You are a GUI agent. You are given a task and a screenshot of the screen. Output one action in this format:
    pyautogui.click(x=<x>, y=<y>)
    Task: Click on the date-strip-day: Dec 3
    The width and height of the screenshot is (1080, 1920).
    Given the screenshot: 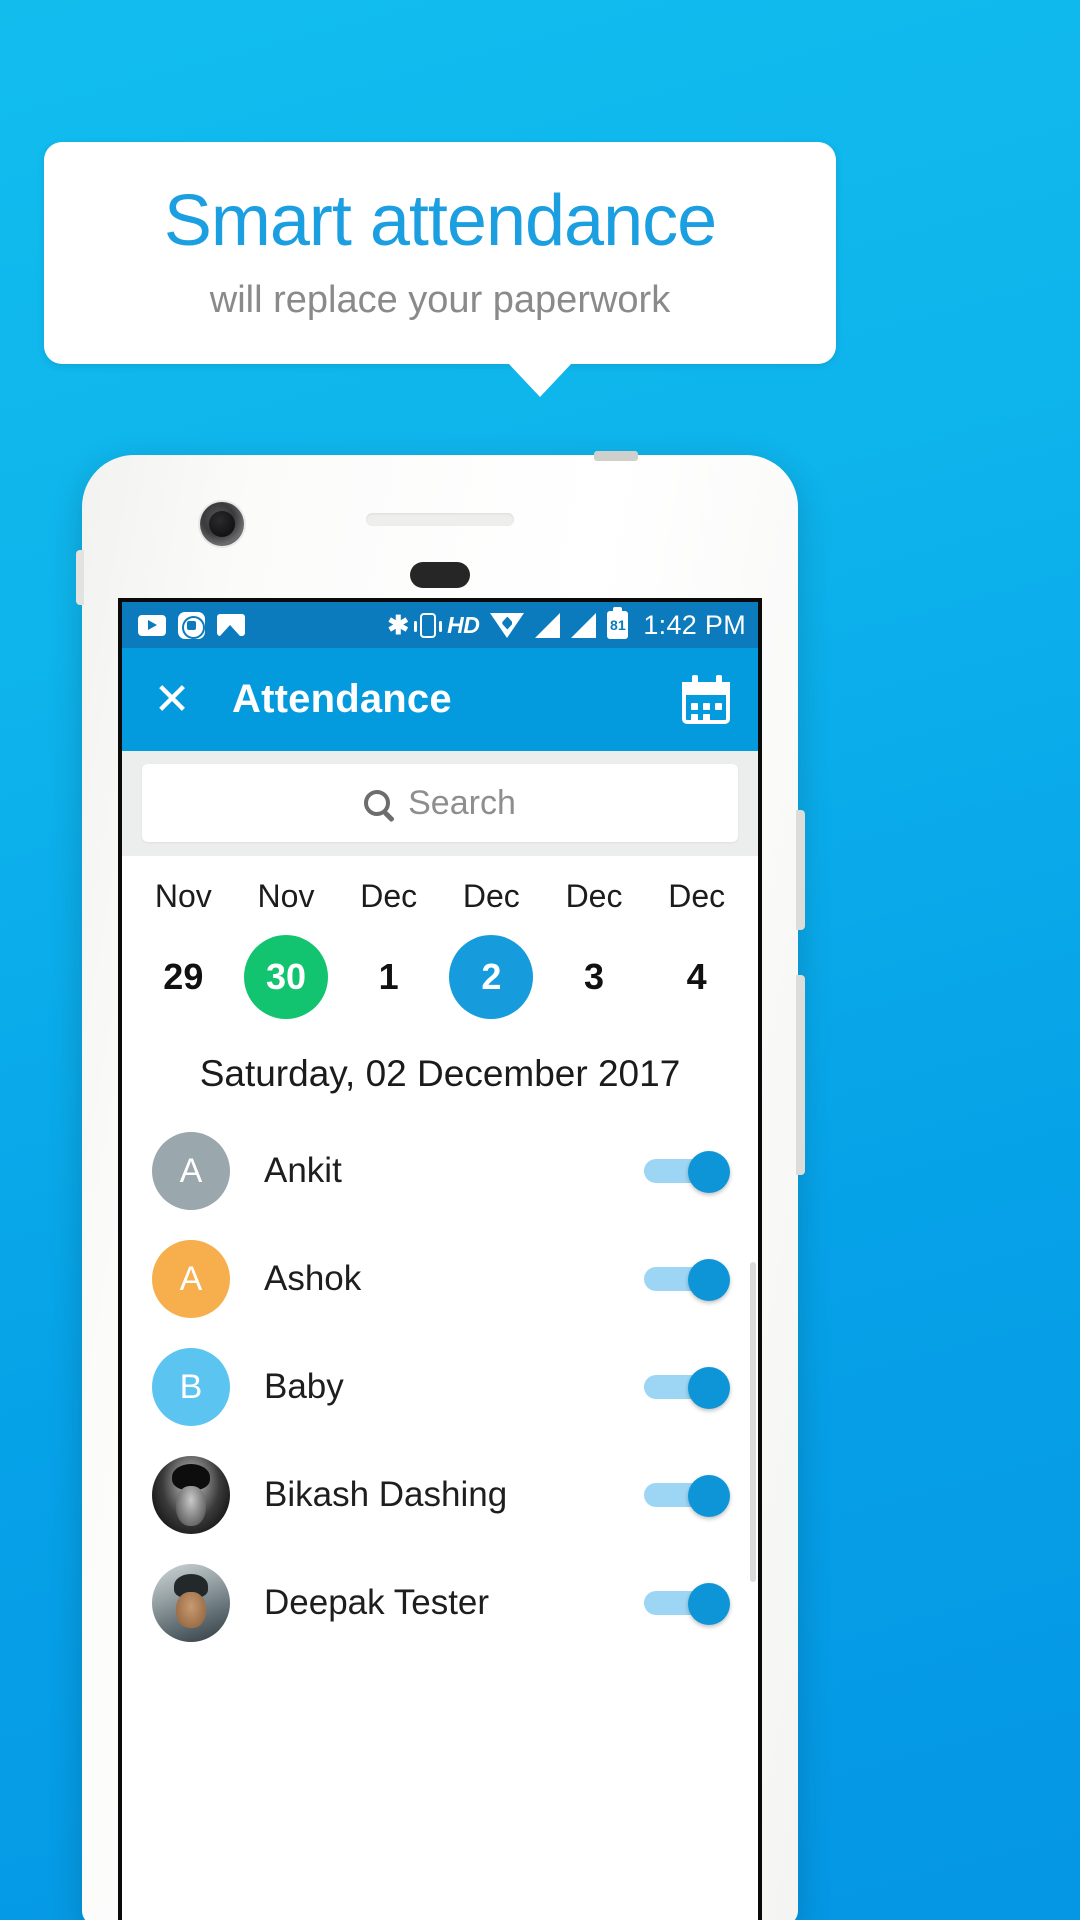 What is the action you would take?
    pyautogui.click(x=594, y=948)
    